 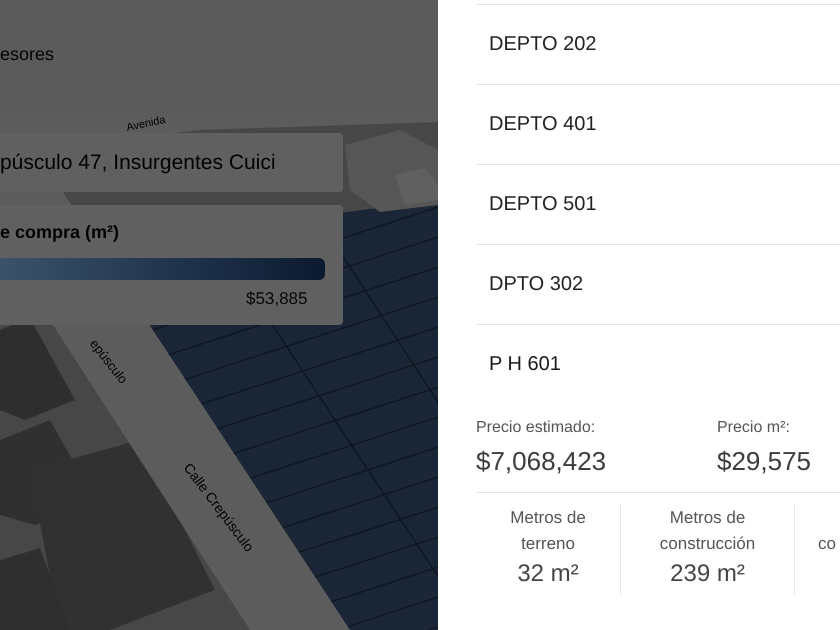 What do you see at coordinates (707, 574) in the screenshot?
I see `stat-value: 239 m²` at bounding box center [707, 574].